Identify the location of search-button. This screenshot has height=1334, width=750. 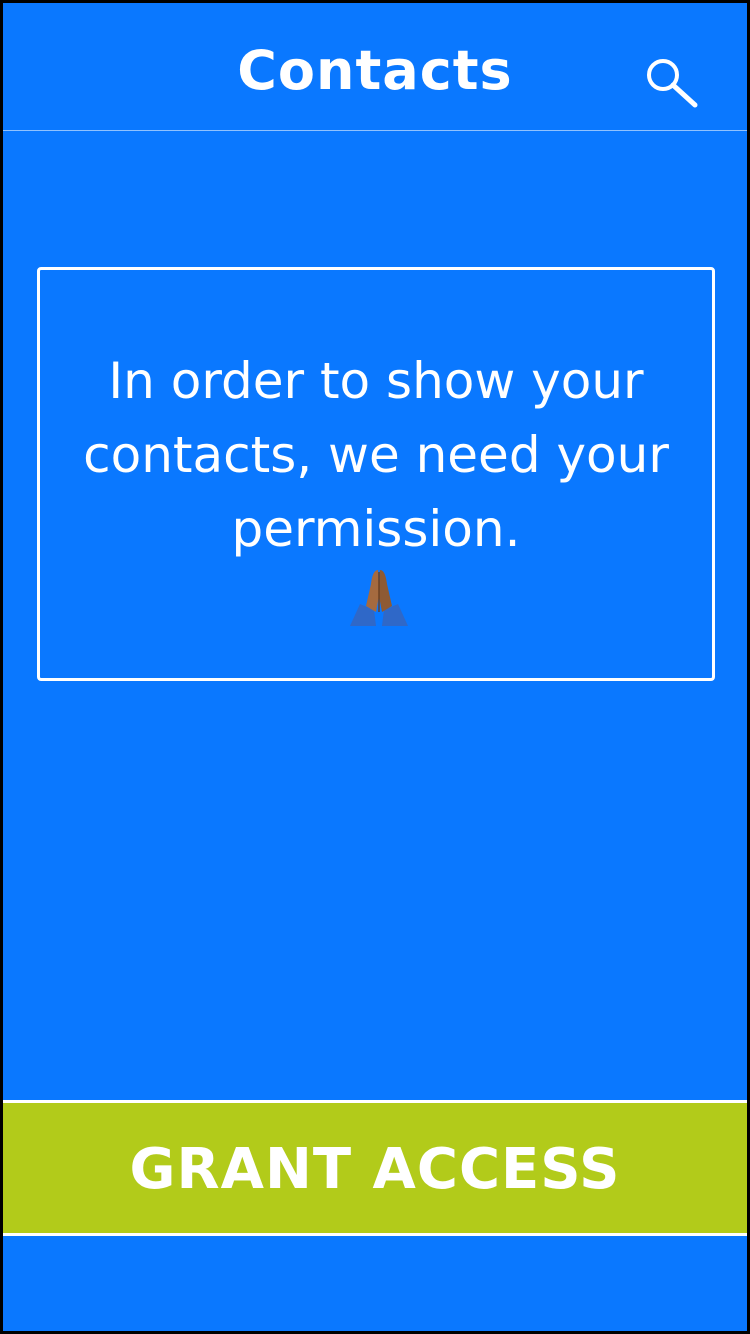
(671, 83).